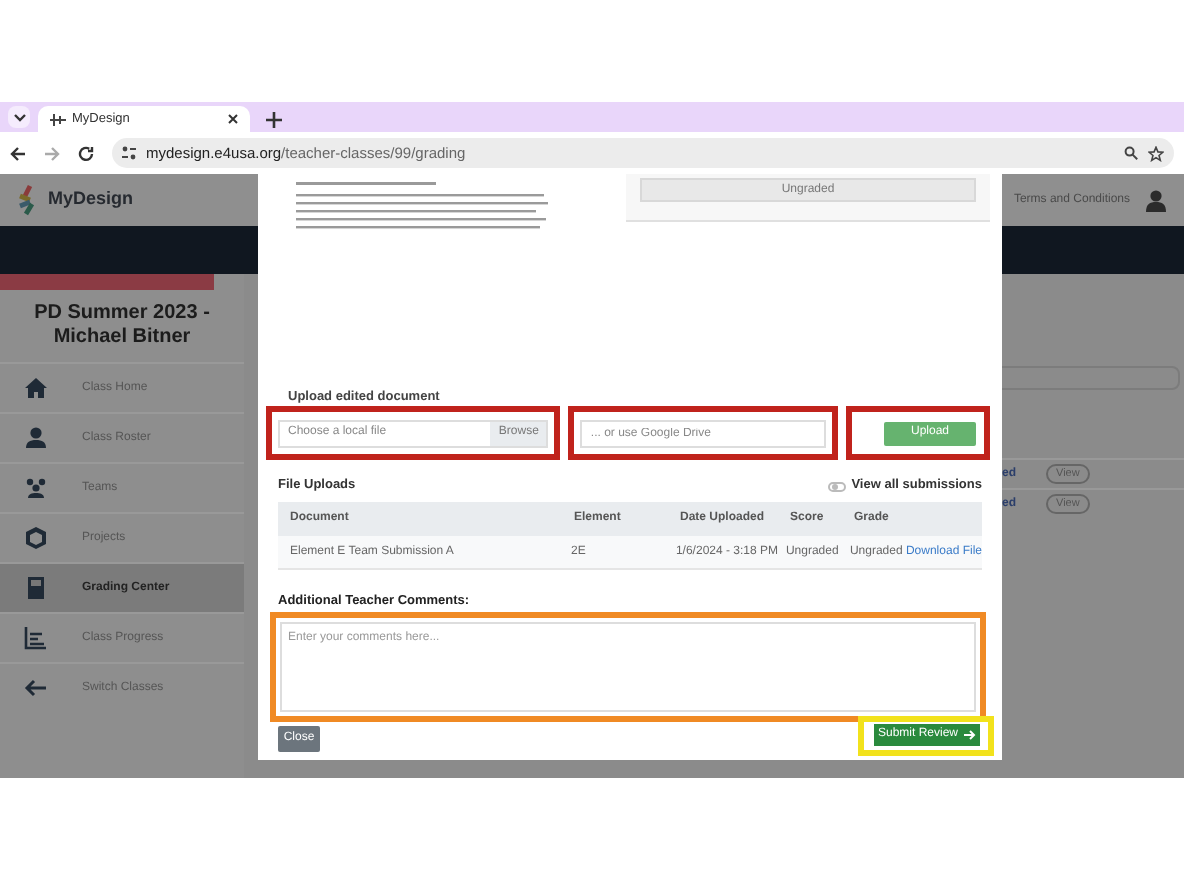  Describe the element at coordinates (36, 538) in the screenshot. I see `cube-icon` at that location.